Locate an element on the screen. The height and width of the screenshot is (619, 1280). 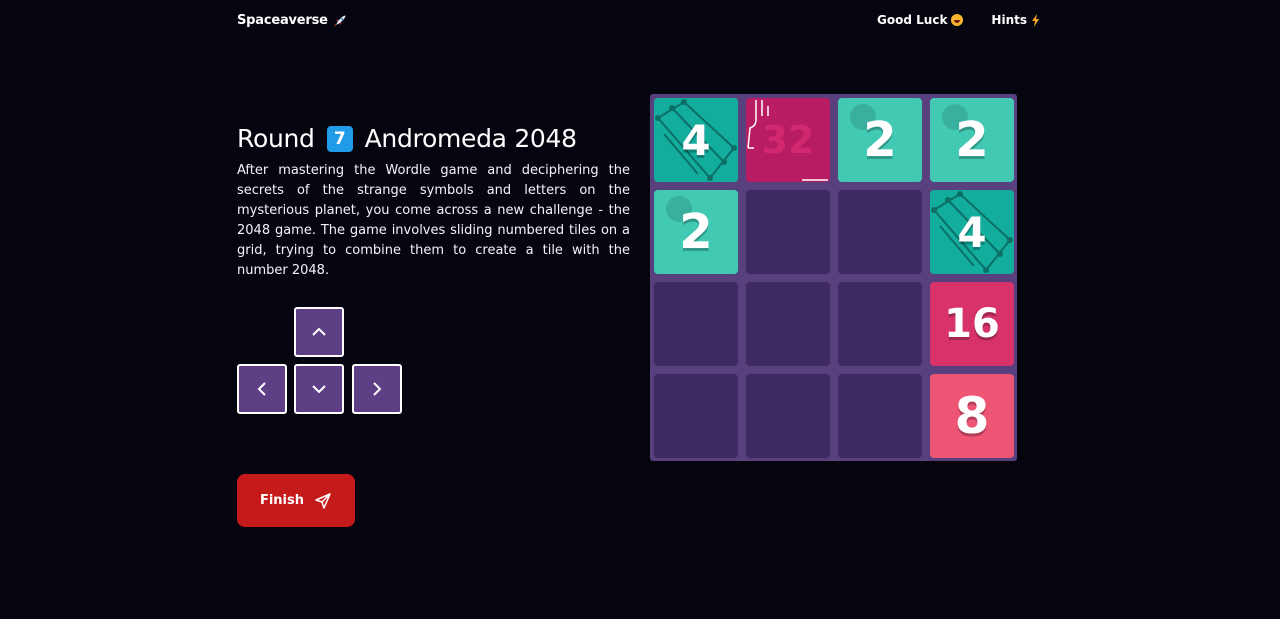
finish-button: Finish is located at coordinates (296, 500).